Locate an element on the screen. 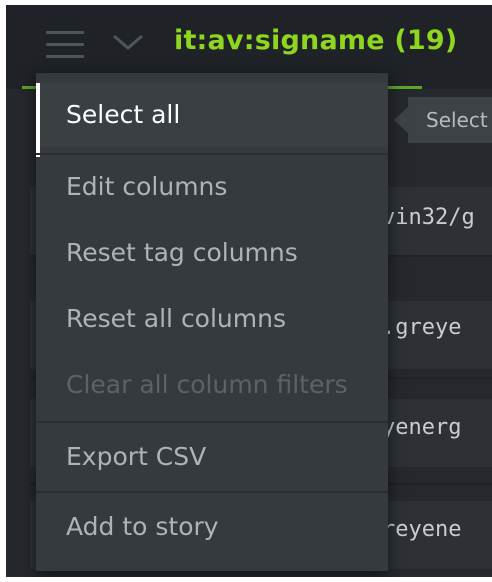 This screenshot has height=582, width=492. menu-item-reset-all-columns: Reset all columns is located at coordinates (212, 319).